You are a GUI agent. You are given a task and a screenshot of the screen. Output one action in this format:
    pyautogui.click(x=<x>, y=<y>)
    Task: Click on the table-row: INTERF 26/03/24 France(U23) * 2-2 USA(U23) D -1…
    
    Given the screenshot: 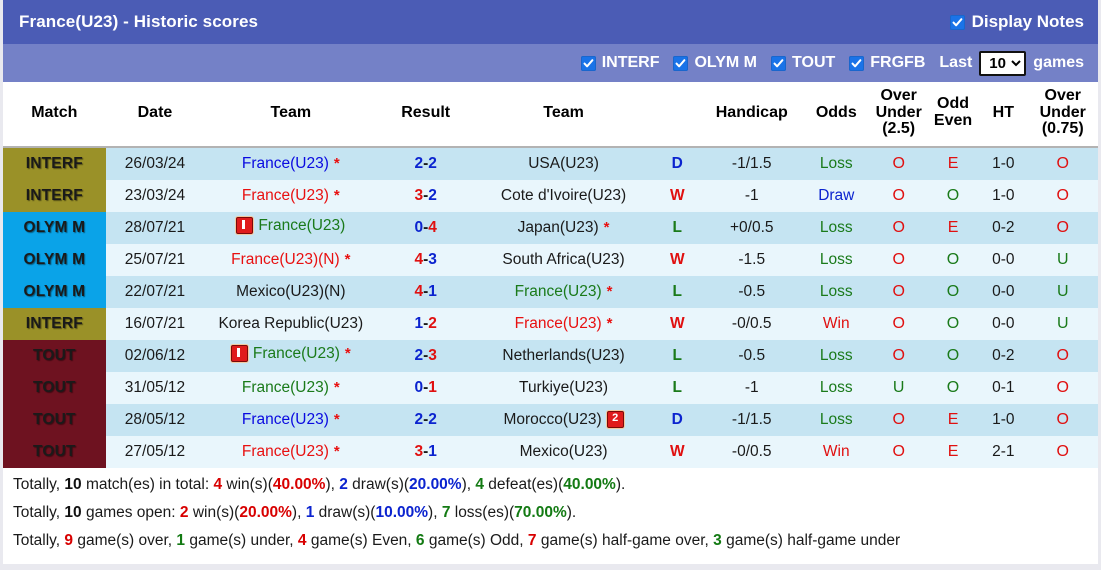 What is the action you would take?
    pyautogui.click(x=550, y=163)
    